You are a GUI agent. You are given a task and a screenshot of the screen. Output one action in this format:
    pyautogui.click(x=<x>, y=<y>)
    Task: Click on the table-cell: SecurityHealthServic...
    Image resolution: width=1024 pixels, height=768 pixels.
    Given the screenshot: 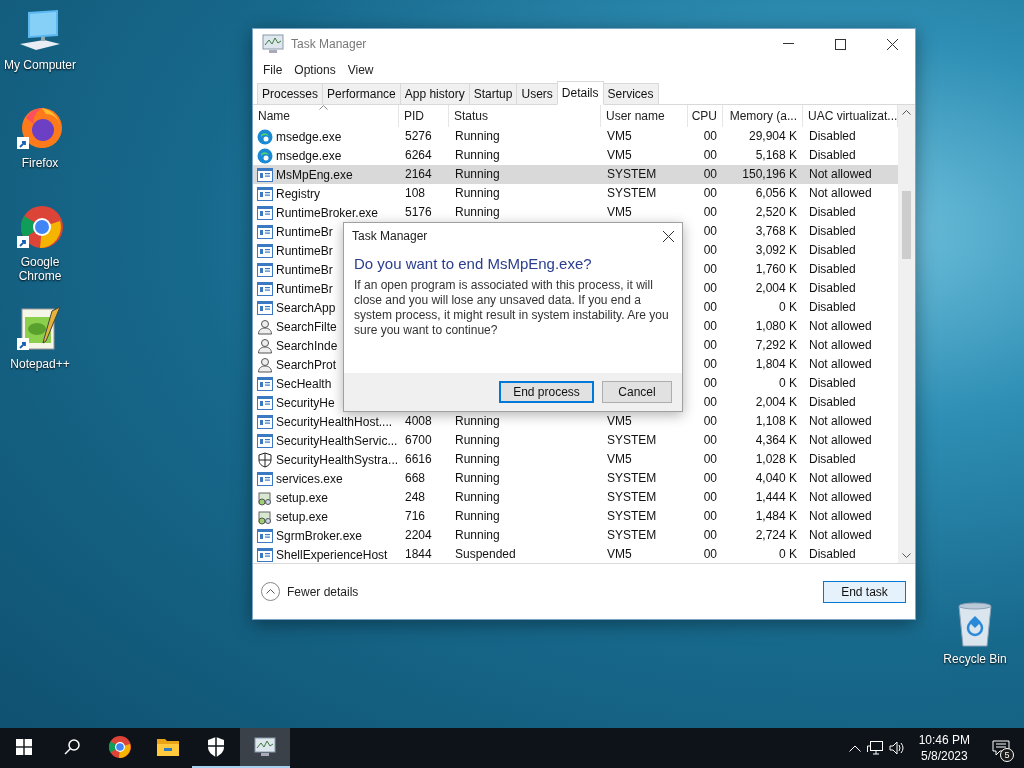 What is the action you would take?
    pyautogui.click(x=337, y=440)
    